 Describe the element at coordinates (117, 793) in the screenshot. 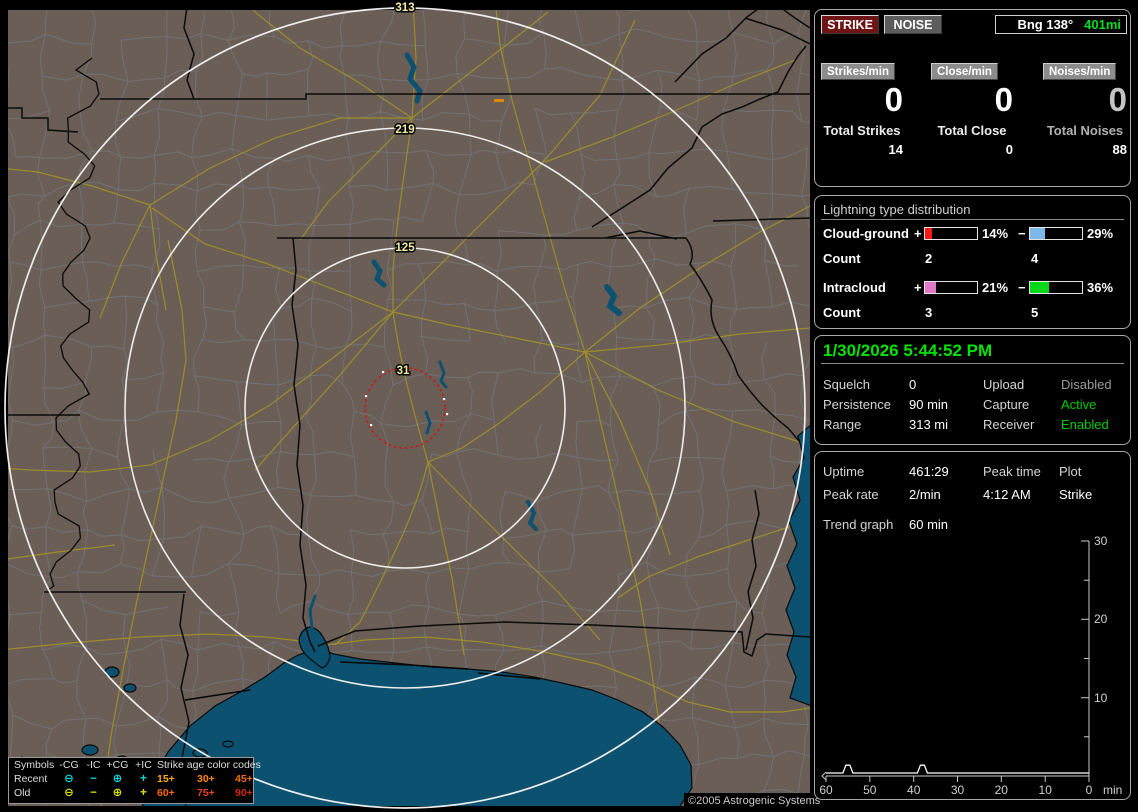

I see `pos-cg-old-icon: ⊕` at that location.